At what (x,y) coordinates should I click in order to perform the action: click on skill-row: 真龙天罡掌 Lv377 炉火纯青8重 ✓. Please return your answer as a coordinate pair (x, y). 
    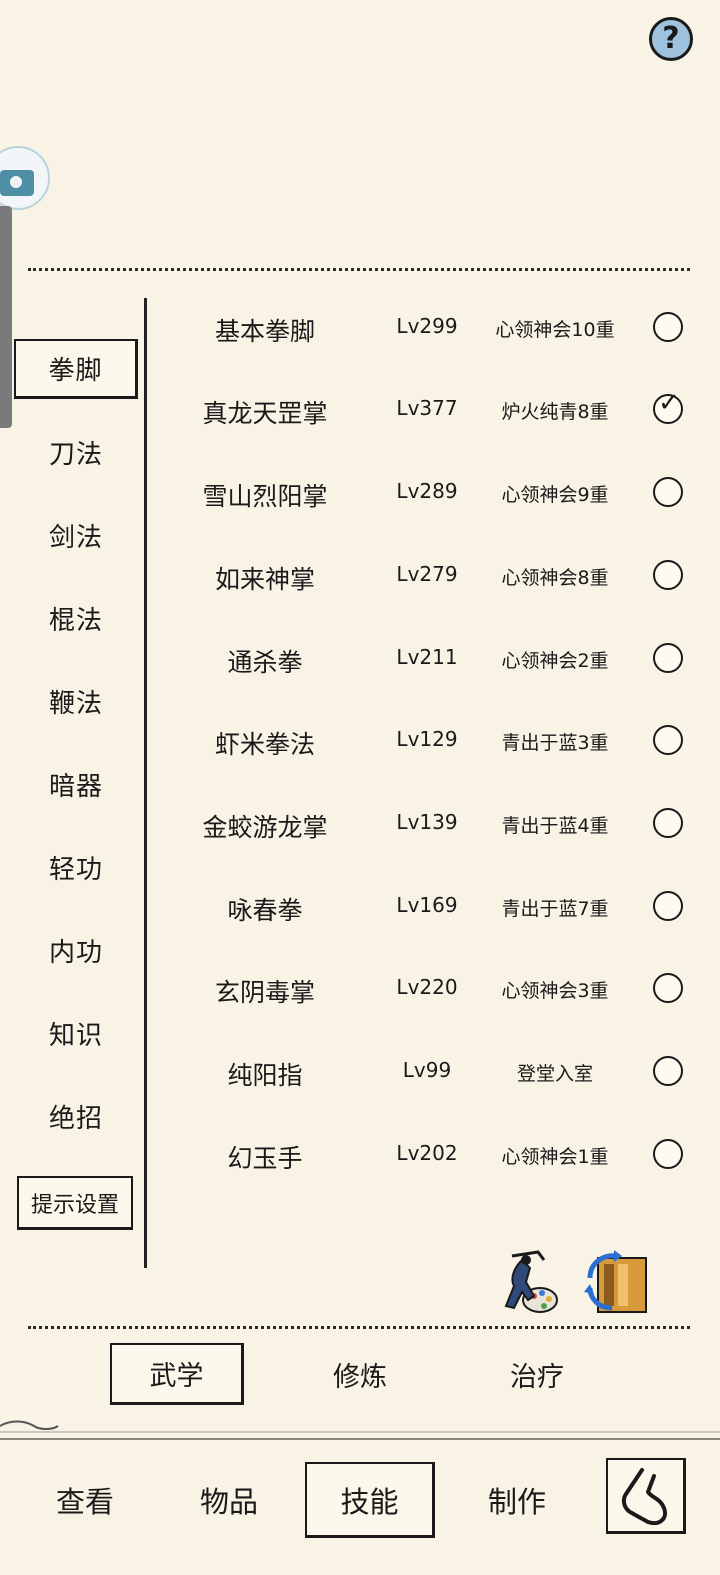
    Looking at the image, I should click on (430, 410).